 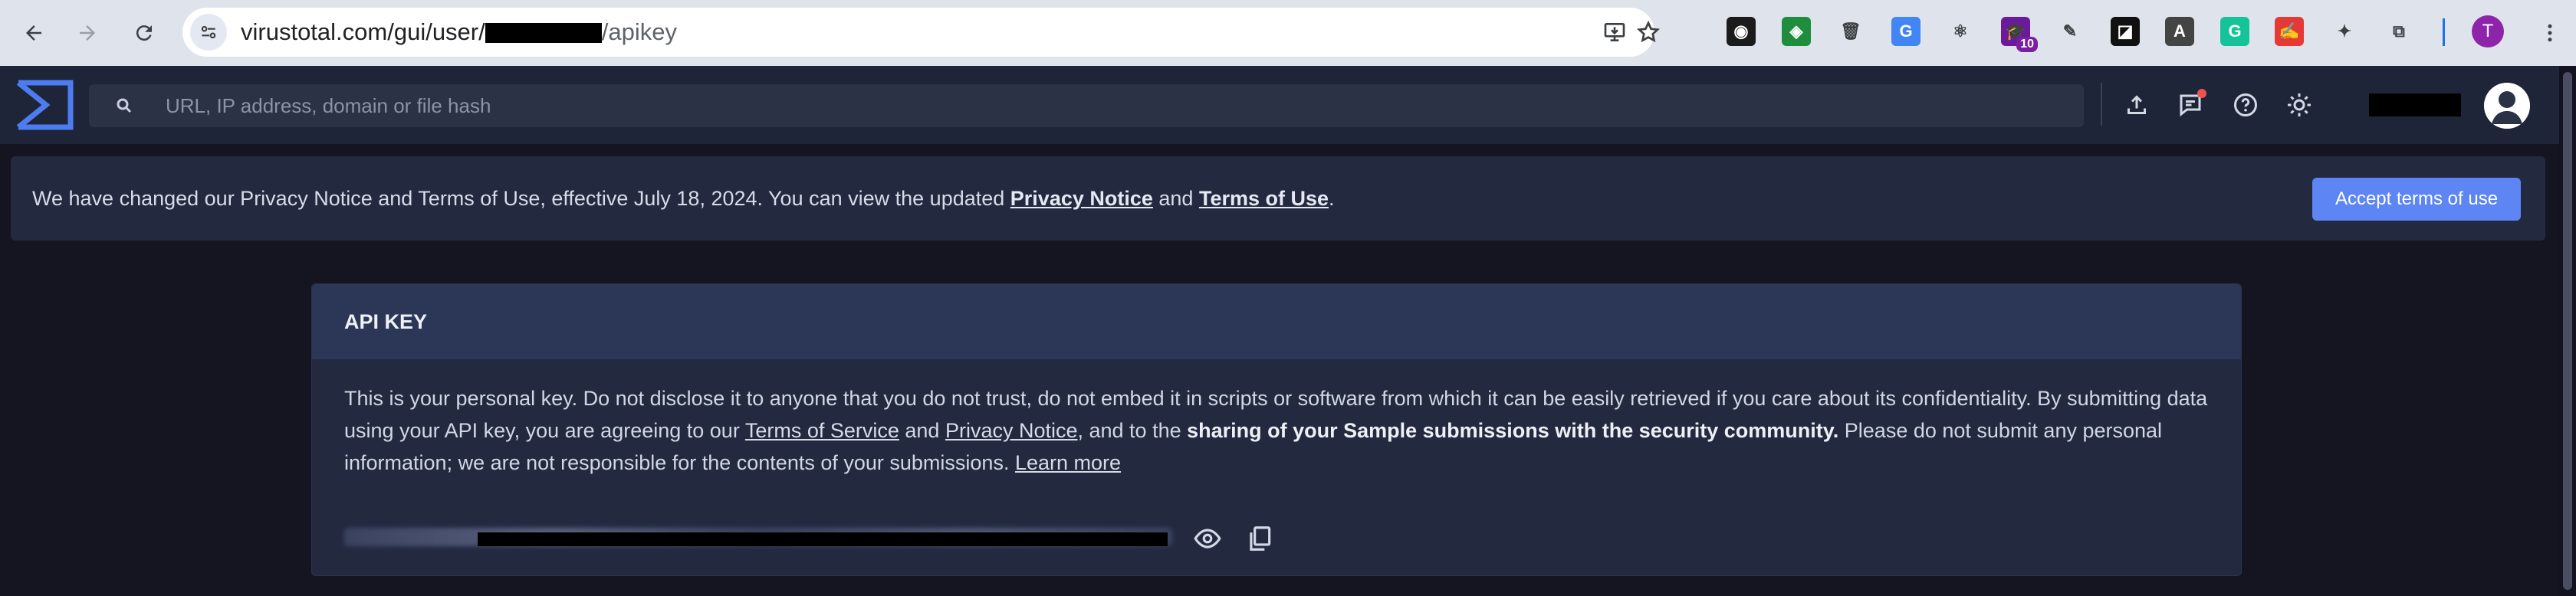 I want to click on redacted-user-name, so click(x=2415, y=104).